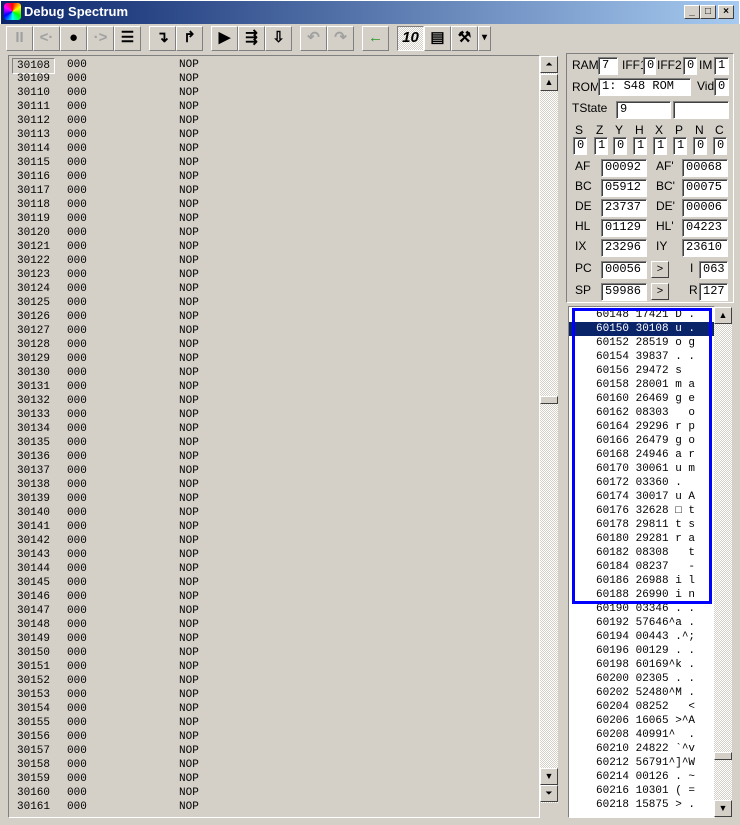  Describe the element at coordinates (274, 681) in the screenshot. I see `disassembly-row: 30152 000 NOP` at that location.